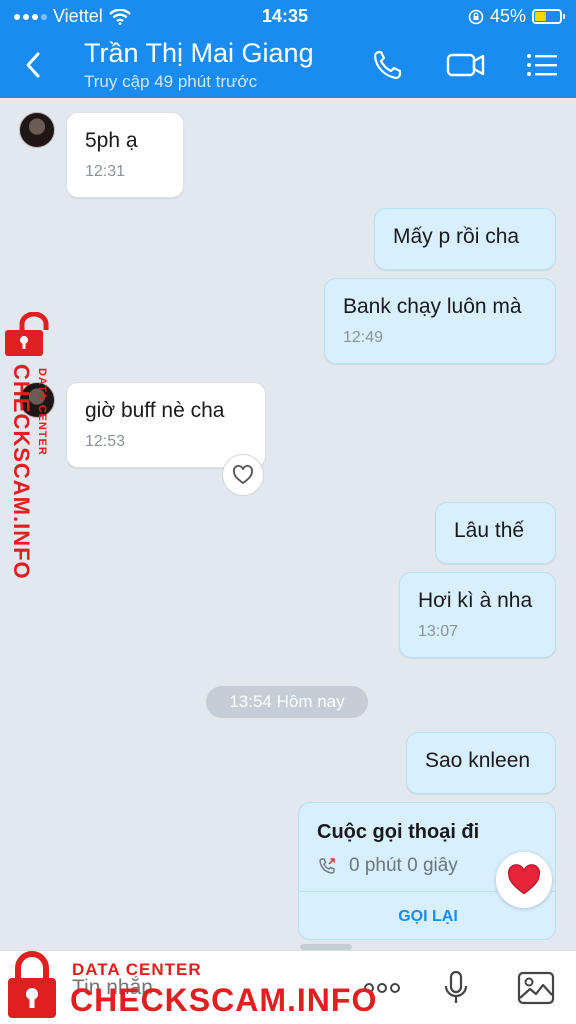 The image size is (576, 1024). Describe the element at coordinates (540, 16) in the screenshot. I see `battery-fill` at that location.